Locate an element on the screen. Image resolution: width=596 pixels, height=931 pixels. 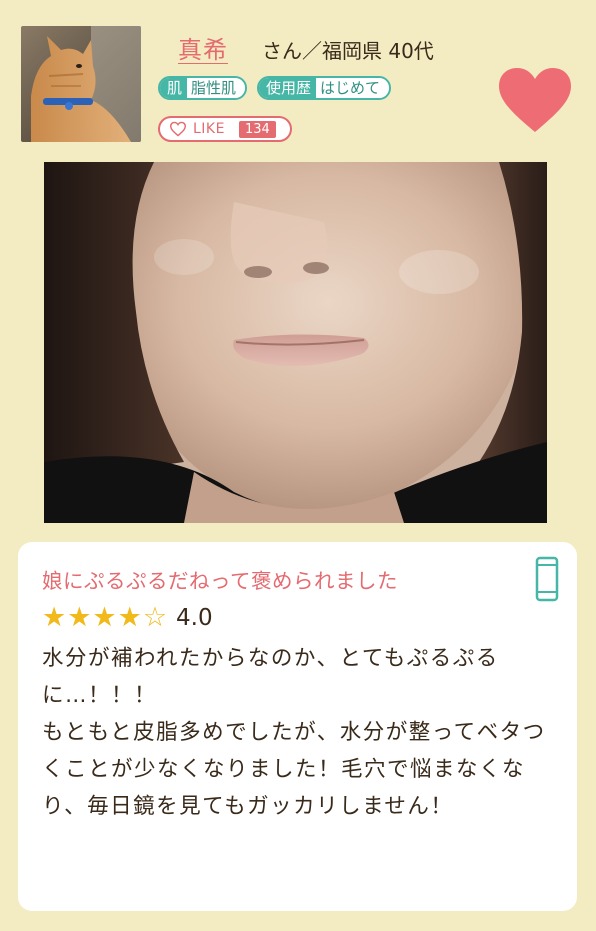
star-rating: ★★★★☆ is located at coordinates (105, 617).